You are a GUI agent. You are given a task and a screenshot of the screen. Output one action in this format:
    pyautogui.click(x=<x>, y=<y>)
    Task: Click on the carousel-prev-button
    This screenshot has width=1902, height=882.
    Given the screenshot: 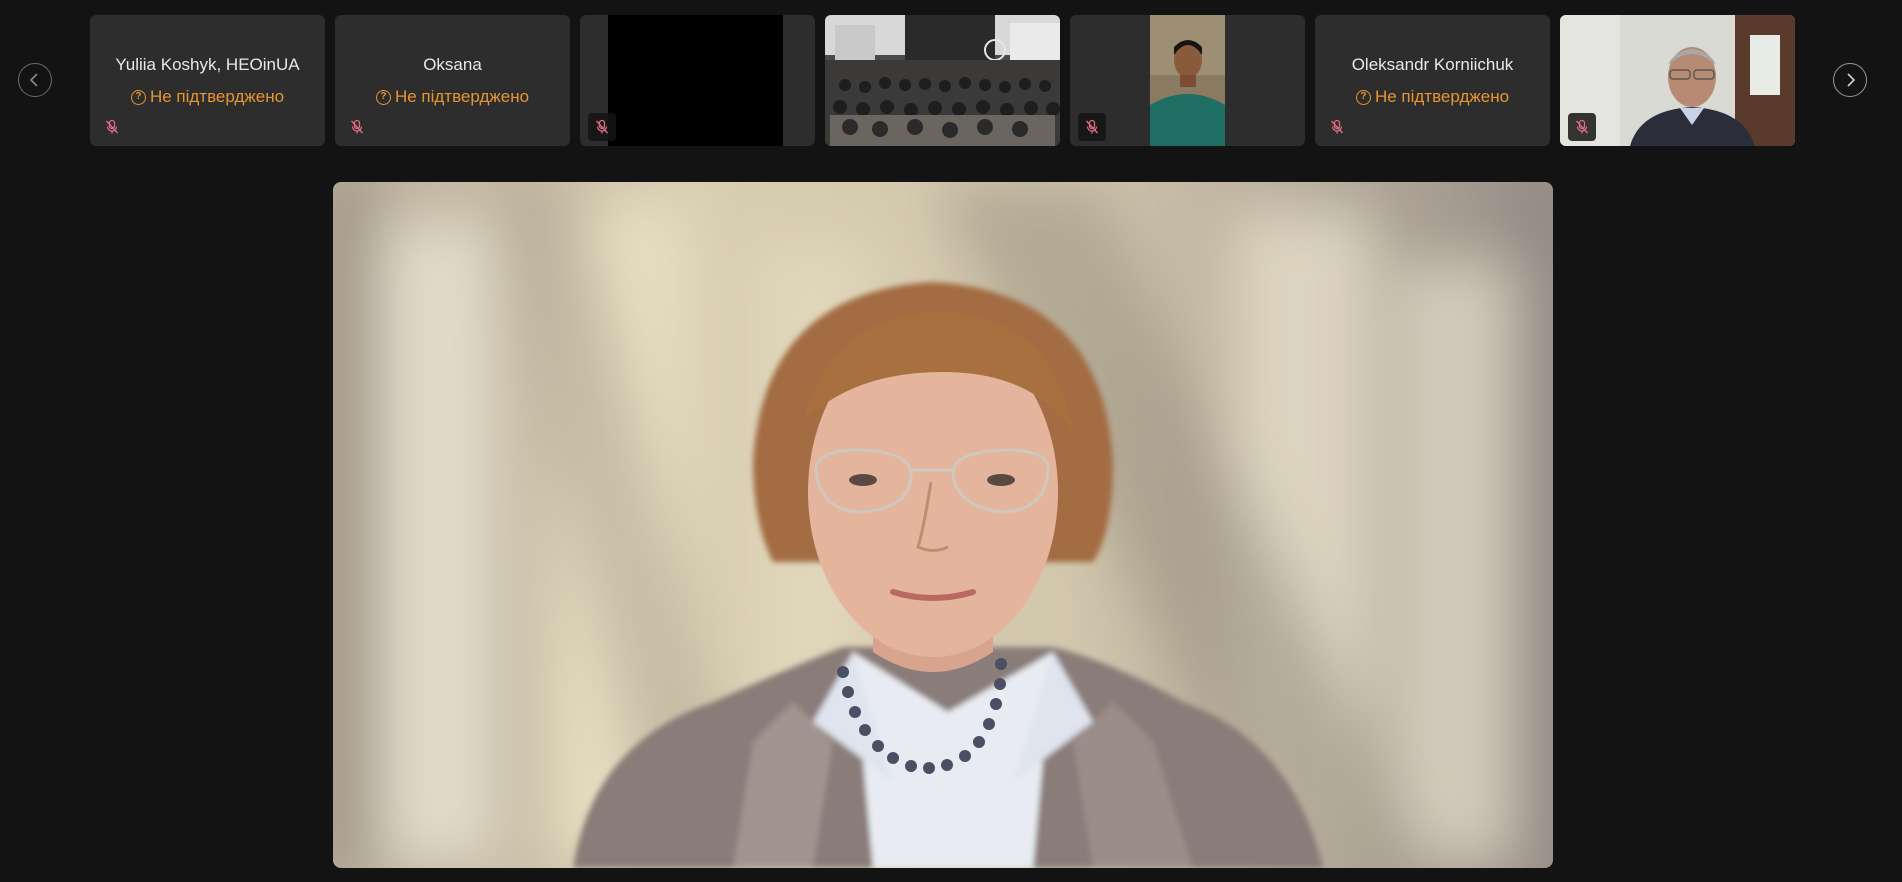 What is the action you would take?
    pyautogui.click(x=35, y=80)
    